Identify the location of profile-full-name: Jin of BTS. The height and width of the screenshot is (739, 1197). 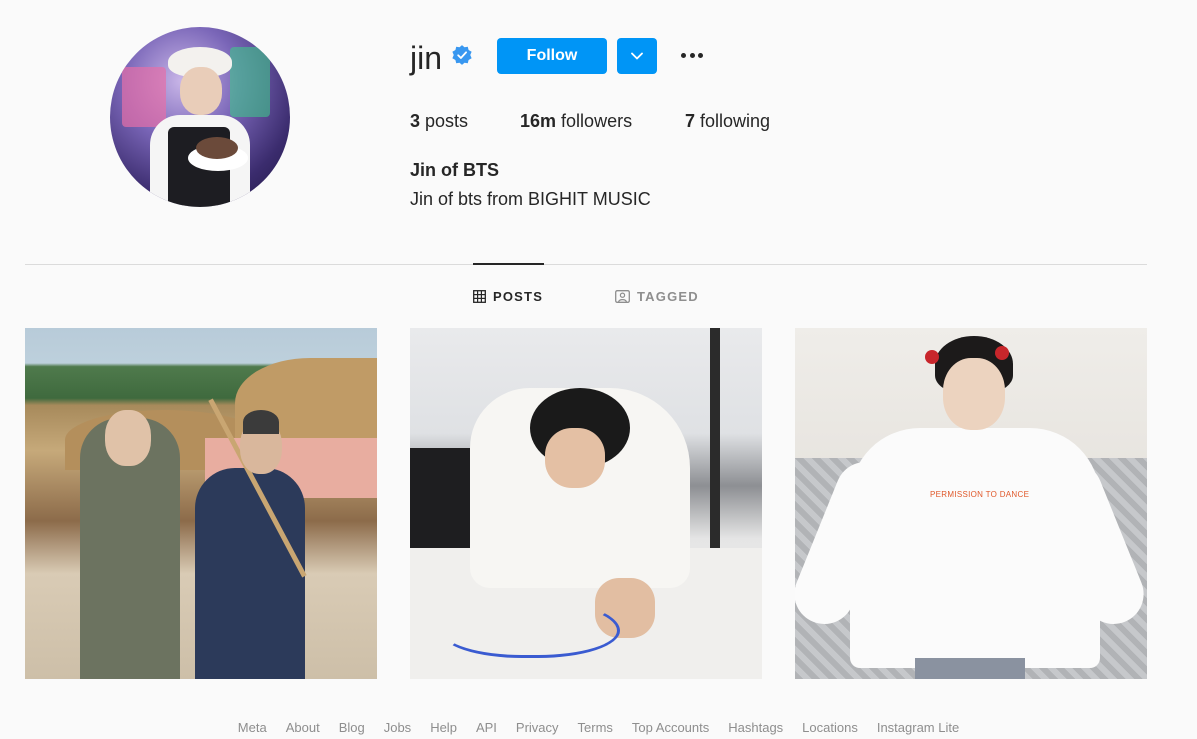
(454, 170).